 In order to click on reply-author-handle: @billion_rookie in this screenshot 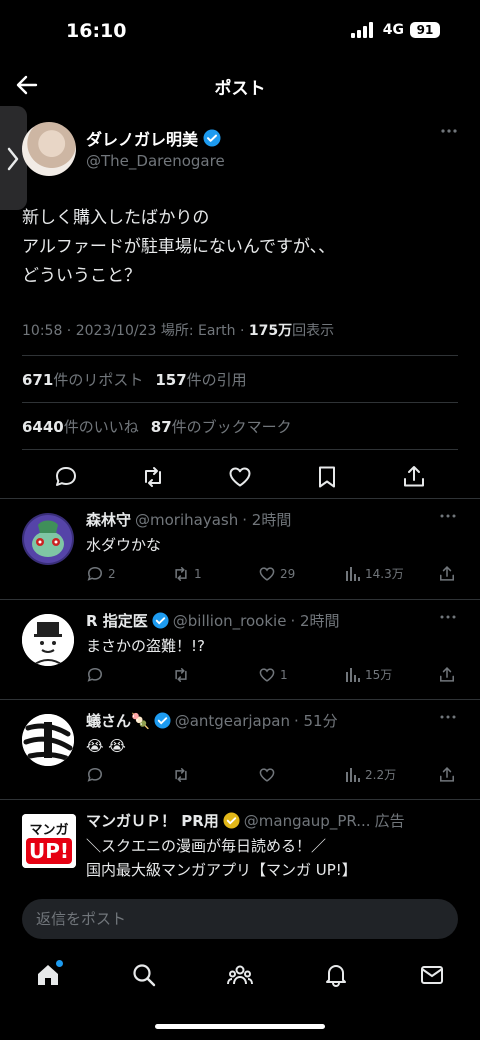, I will do `click(230, 621)`.